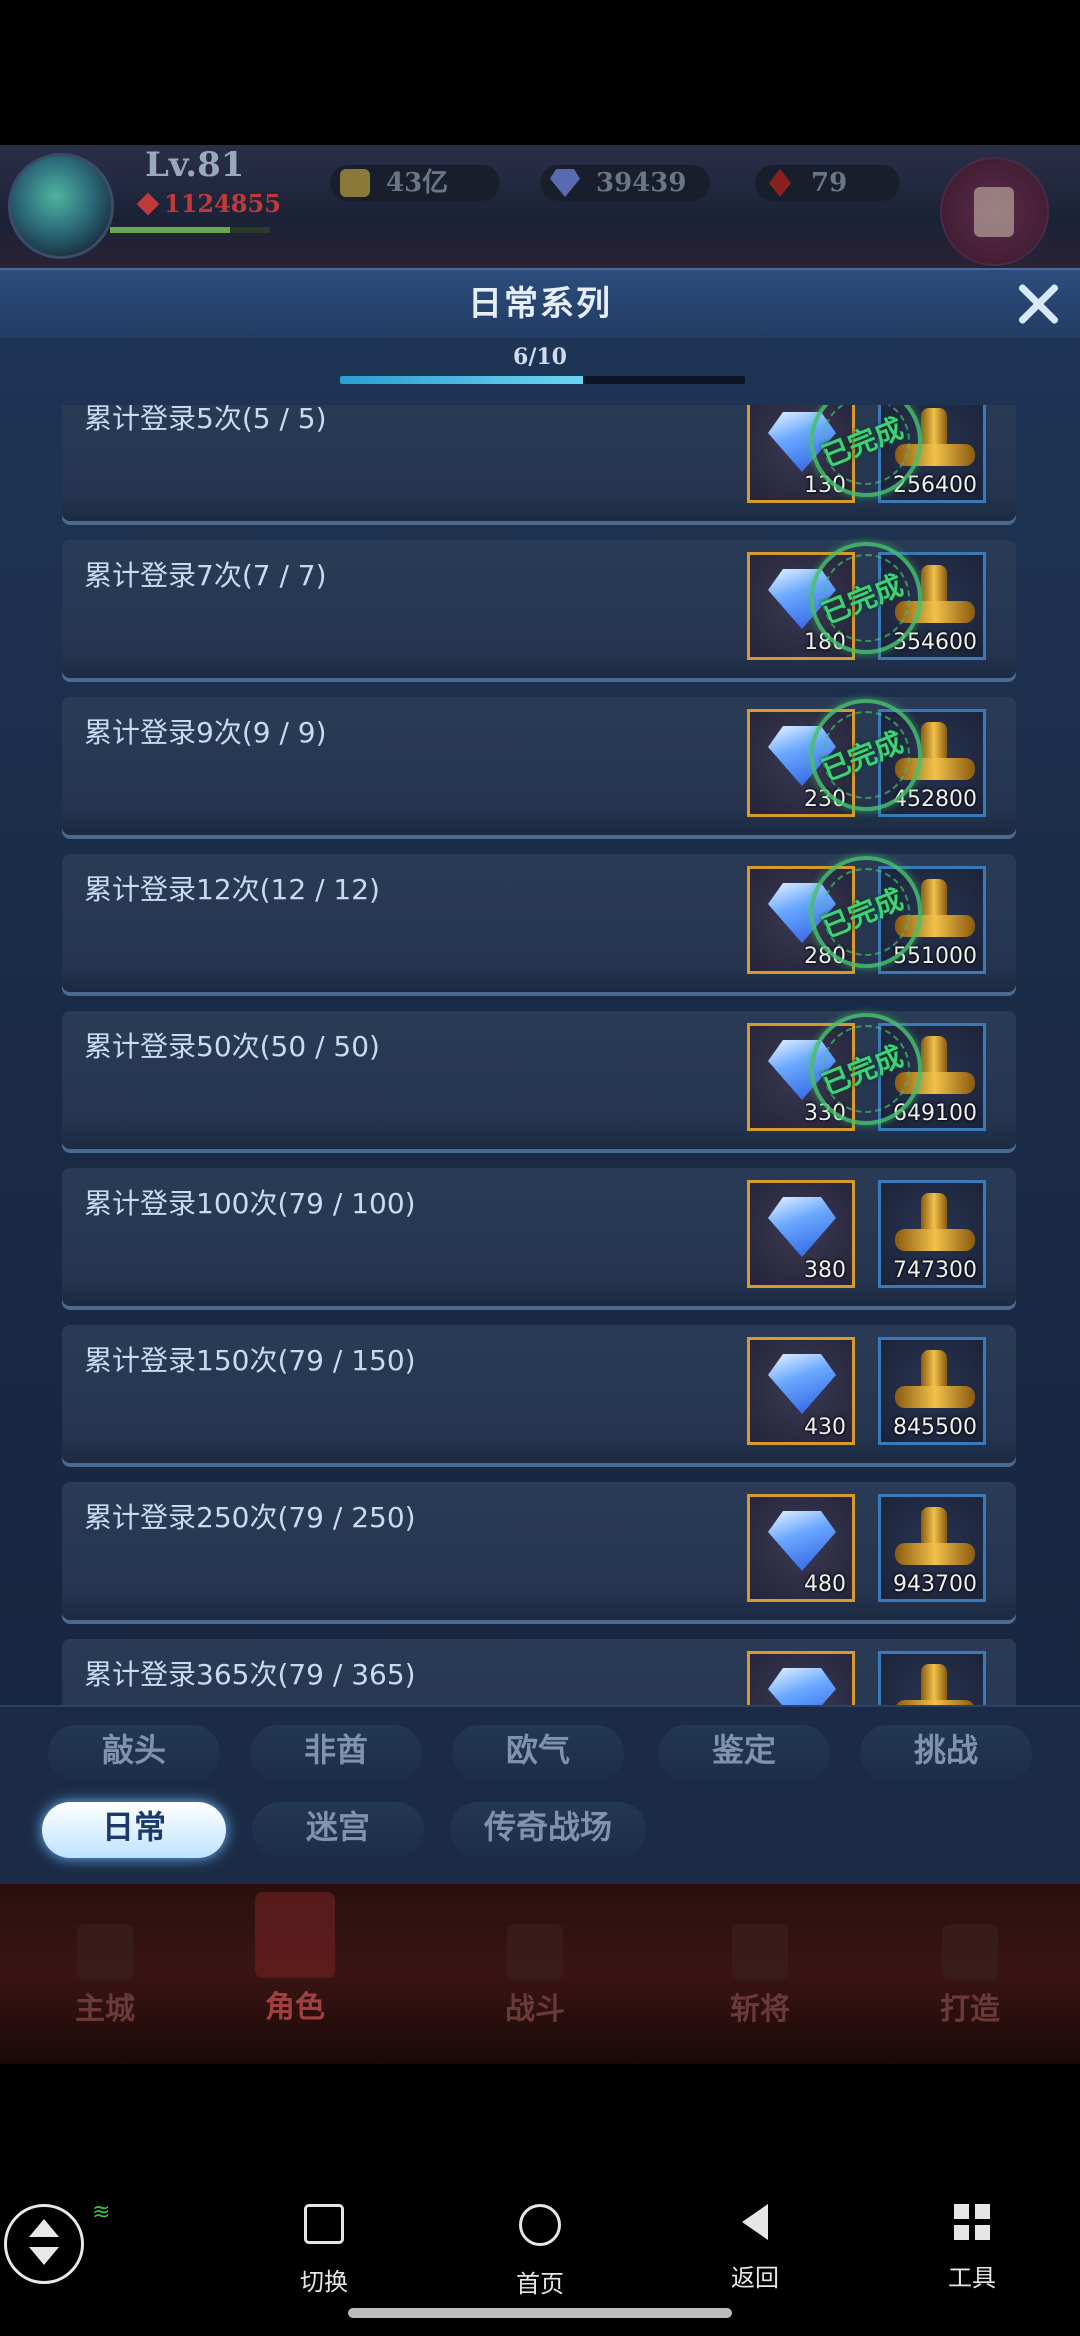  I want to click on reward-gold-qty: 943700, so click(935, 1584).